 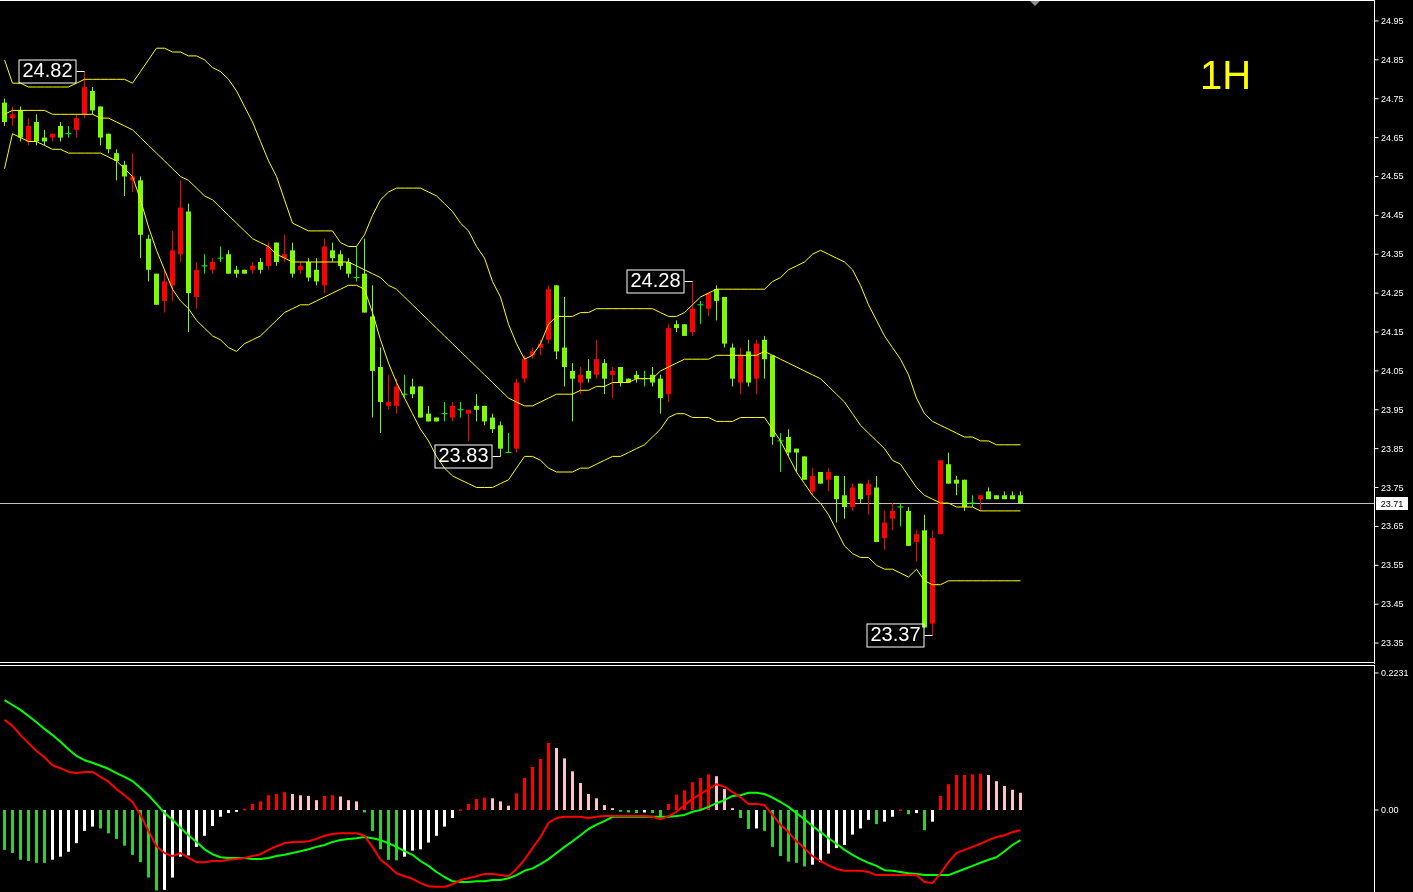 What do you see at coordinates (1392, 526) in the screenshot?
I see `axis-label: 23.65` at bounding box center [1392, 526].